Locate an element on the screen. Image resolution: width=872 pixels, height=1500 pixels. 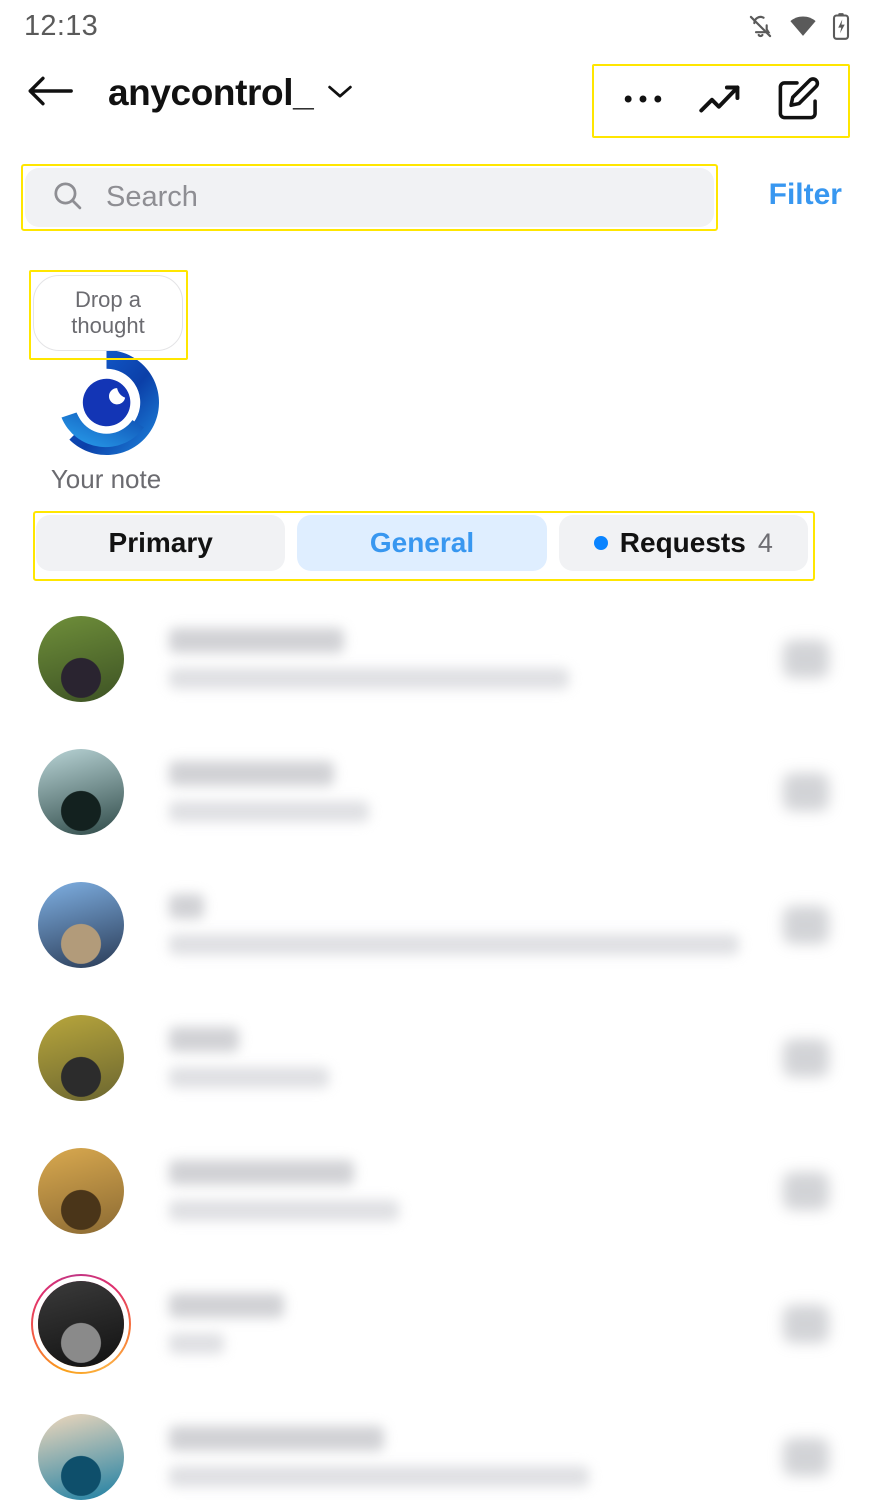
inbox-tabs: Primary General Requests 4 is located at coordinates (422, 543).